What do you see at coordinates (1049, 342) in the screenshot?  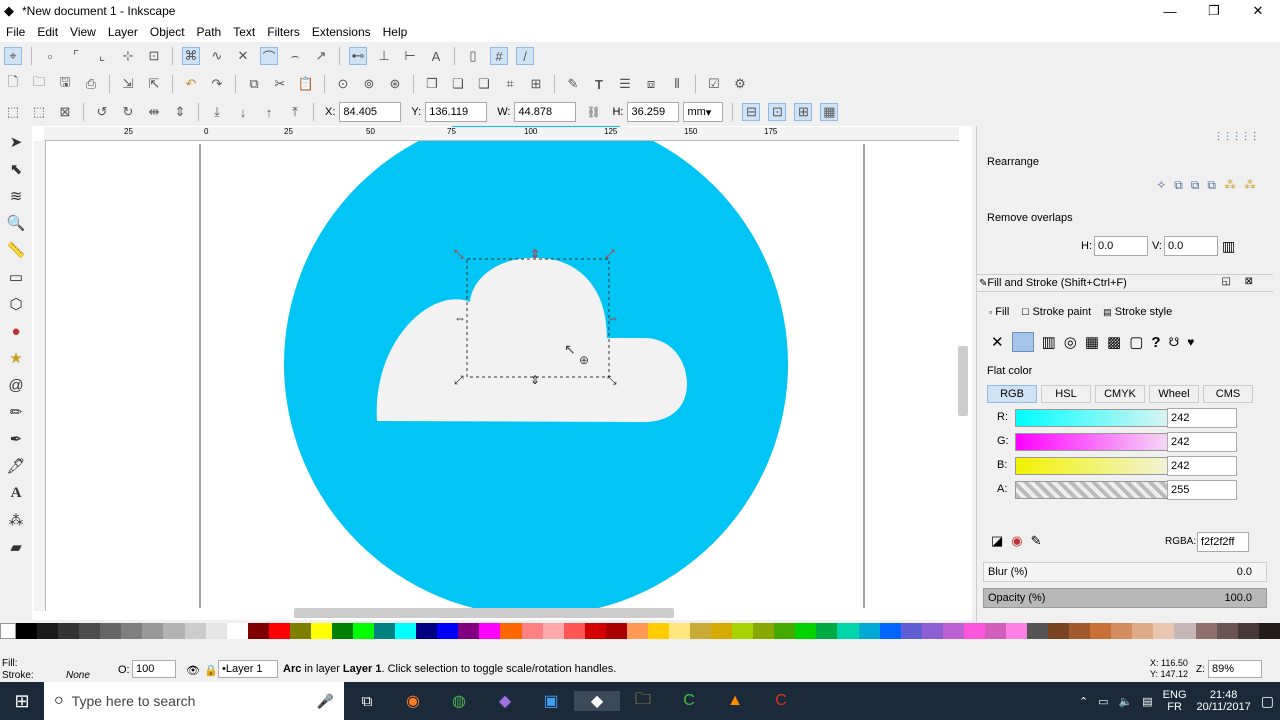 I see `linear-gradient-icon: ▥` at bounding box center [1049, 342].